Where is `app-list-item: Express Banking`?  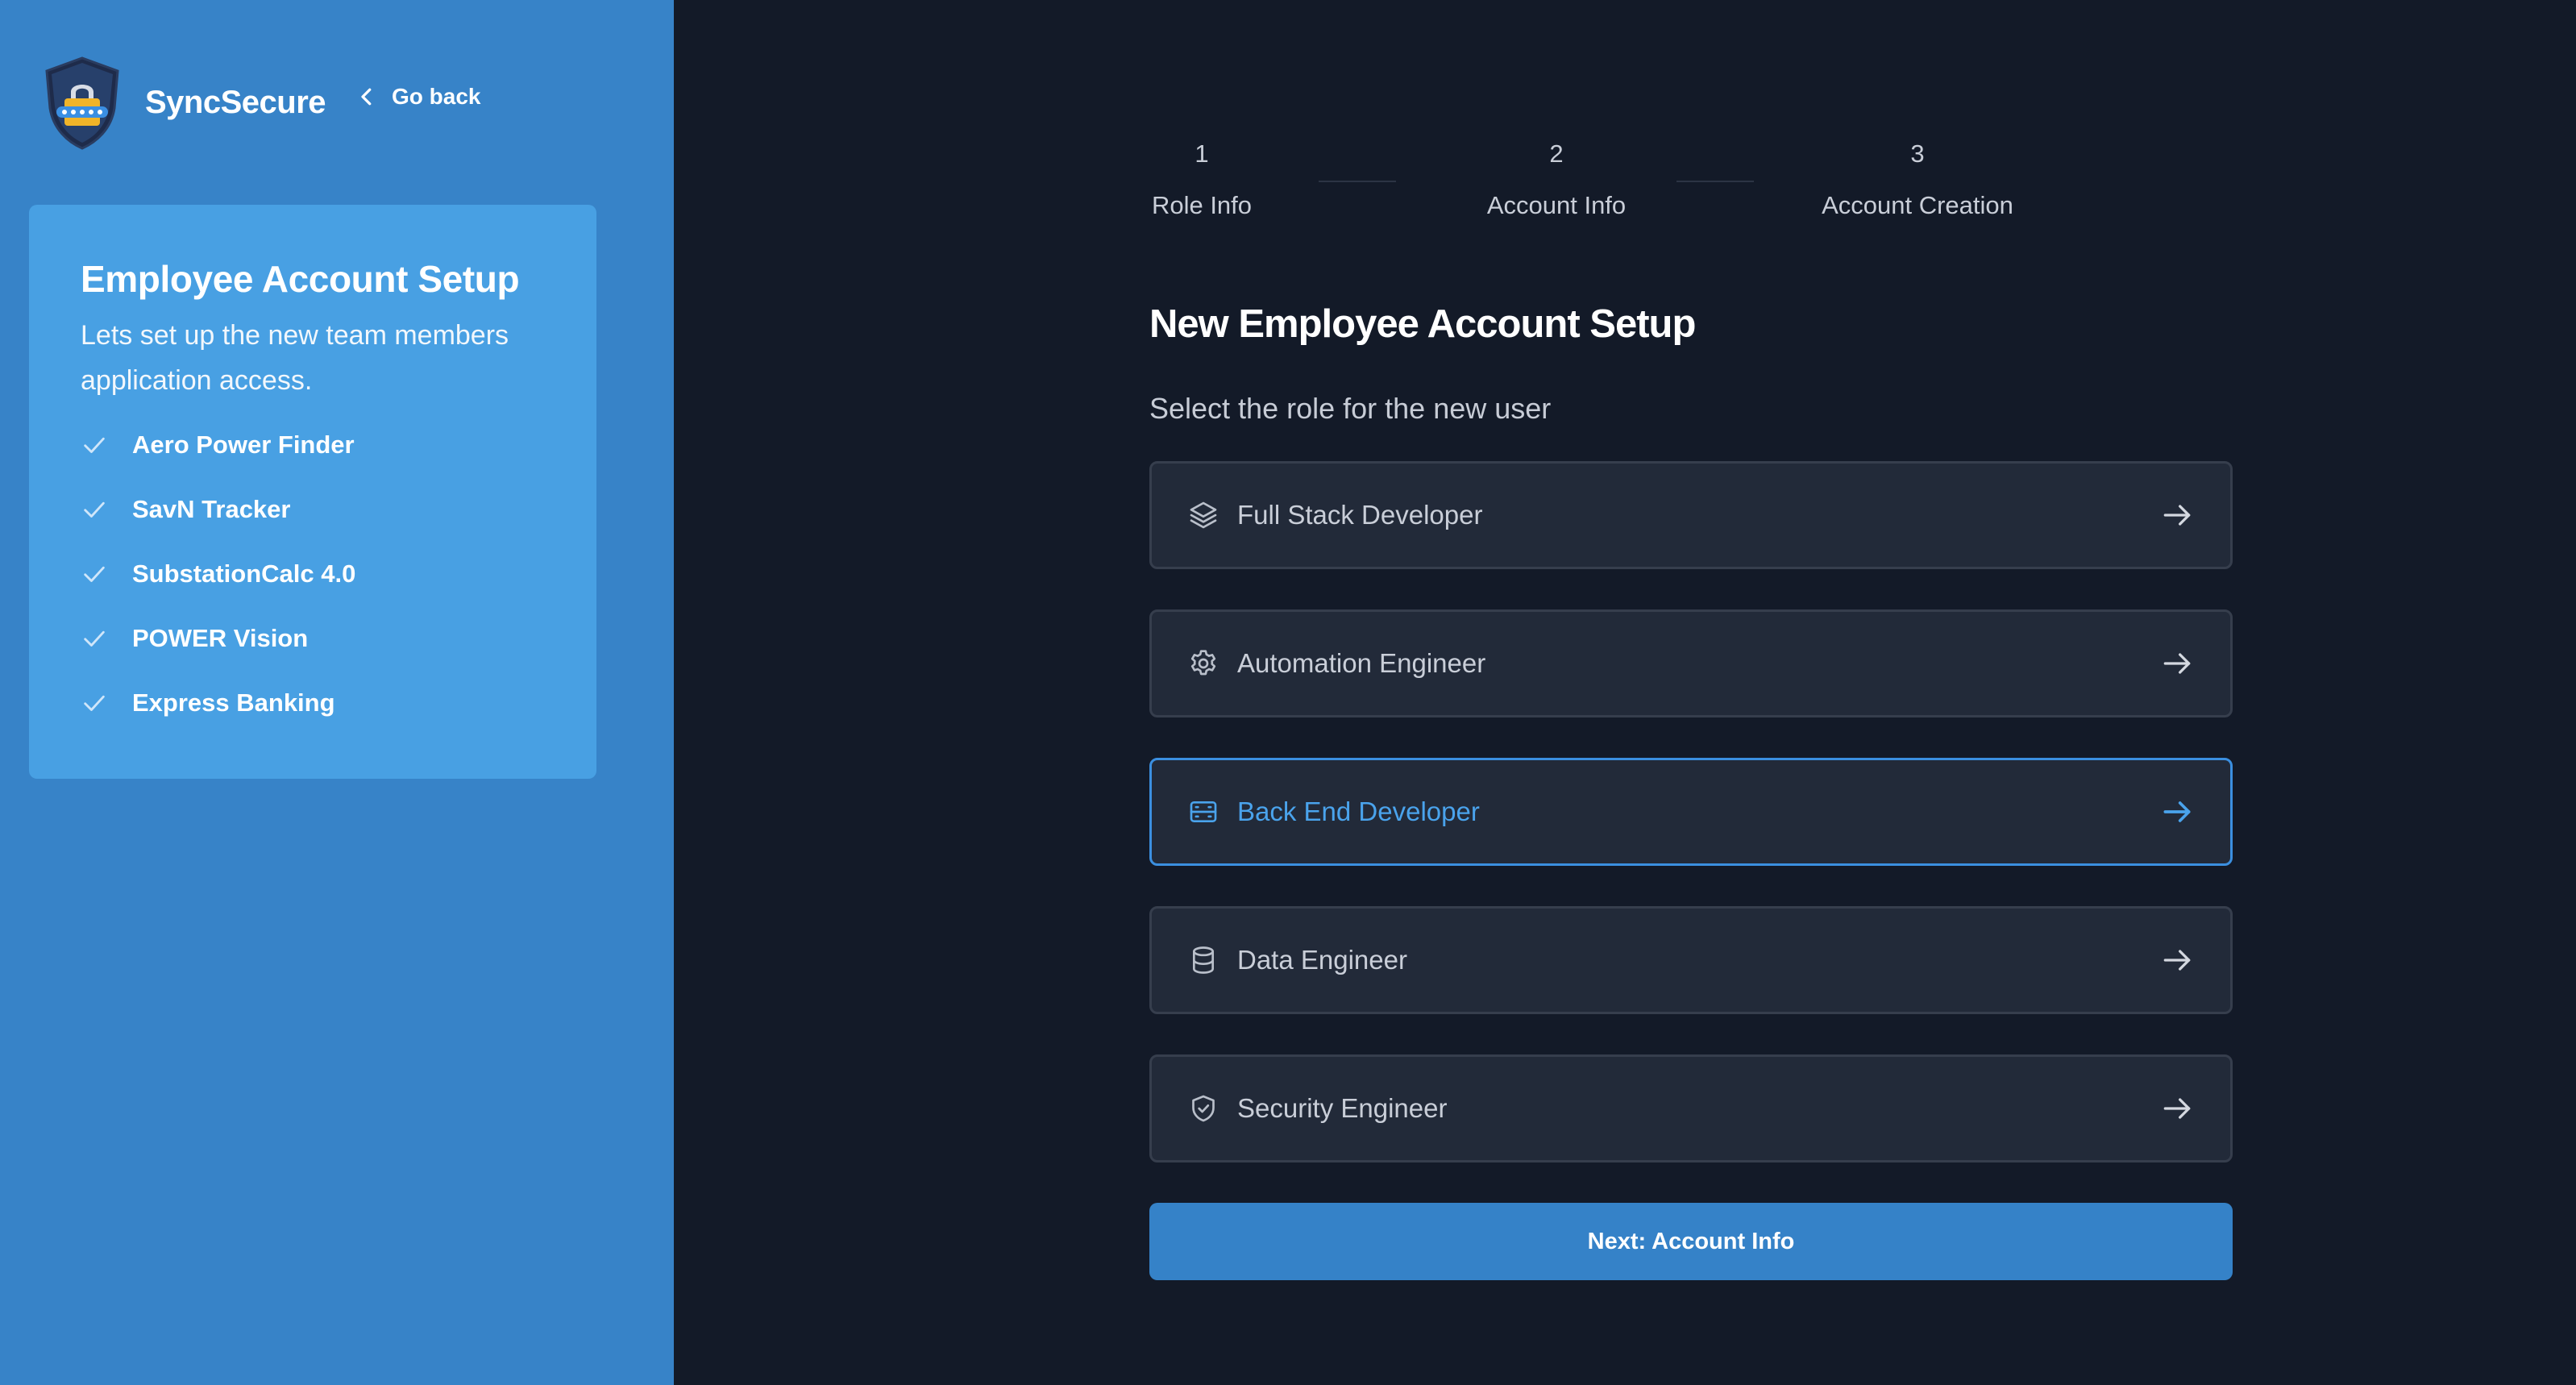 app-list-item: Express Banking is located at coordinates (313, 703).